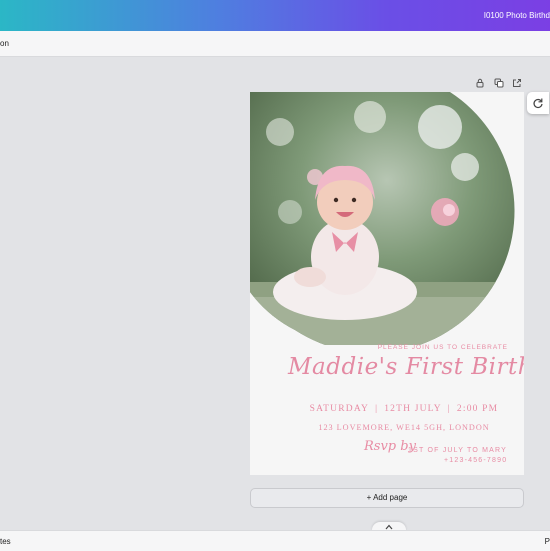 The width and height of the screenshot is (550, 551). What do you see at coordinates (457, 450) in the screenshot?
I see `rsvp-details: 1ST OF JULY TO MARY` at bounding box center [457, 450].